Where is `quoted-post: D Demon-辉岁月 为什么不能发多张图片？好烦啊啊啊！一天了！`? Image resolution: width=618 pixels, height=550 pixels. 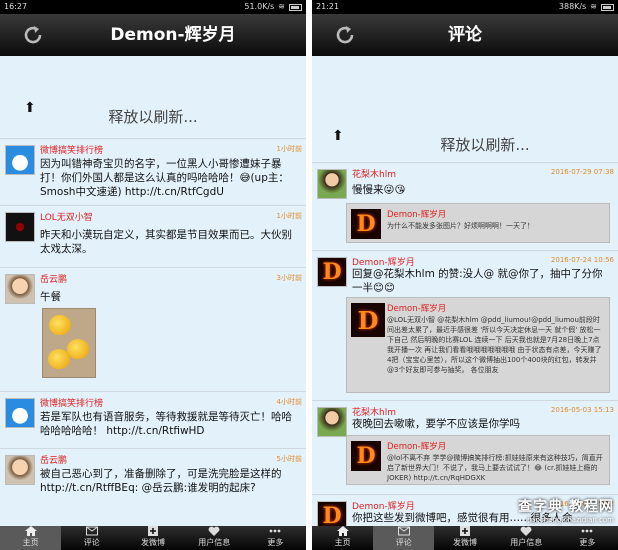
quoted-post: D Demon-辉岁月 为什么不能发多张图片？好烦啊啊啊！一天了！ is located at coordinates (478, 223).